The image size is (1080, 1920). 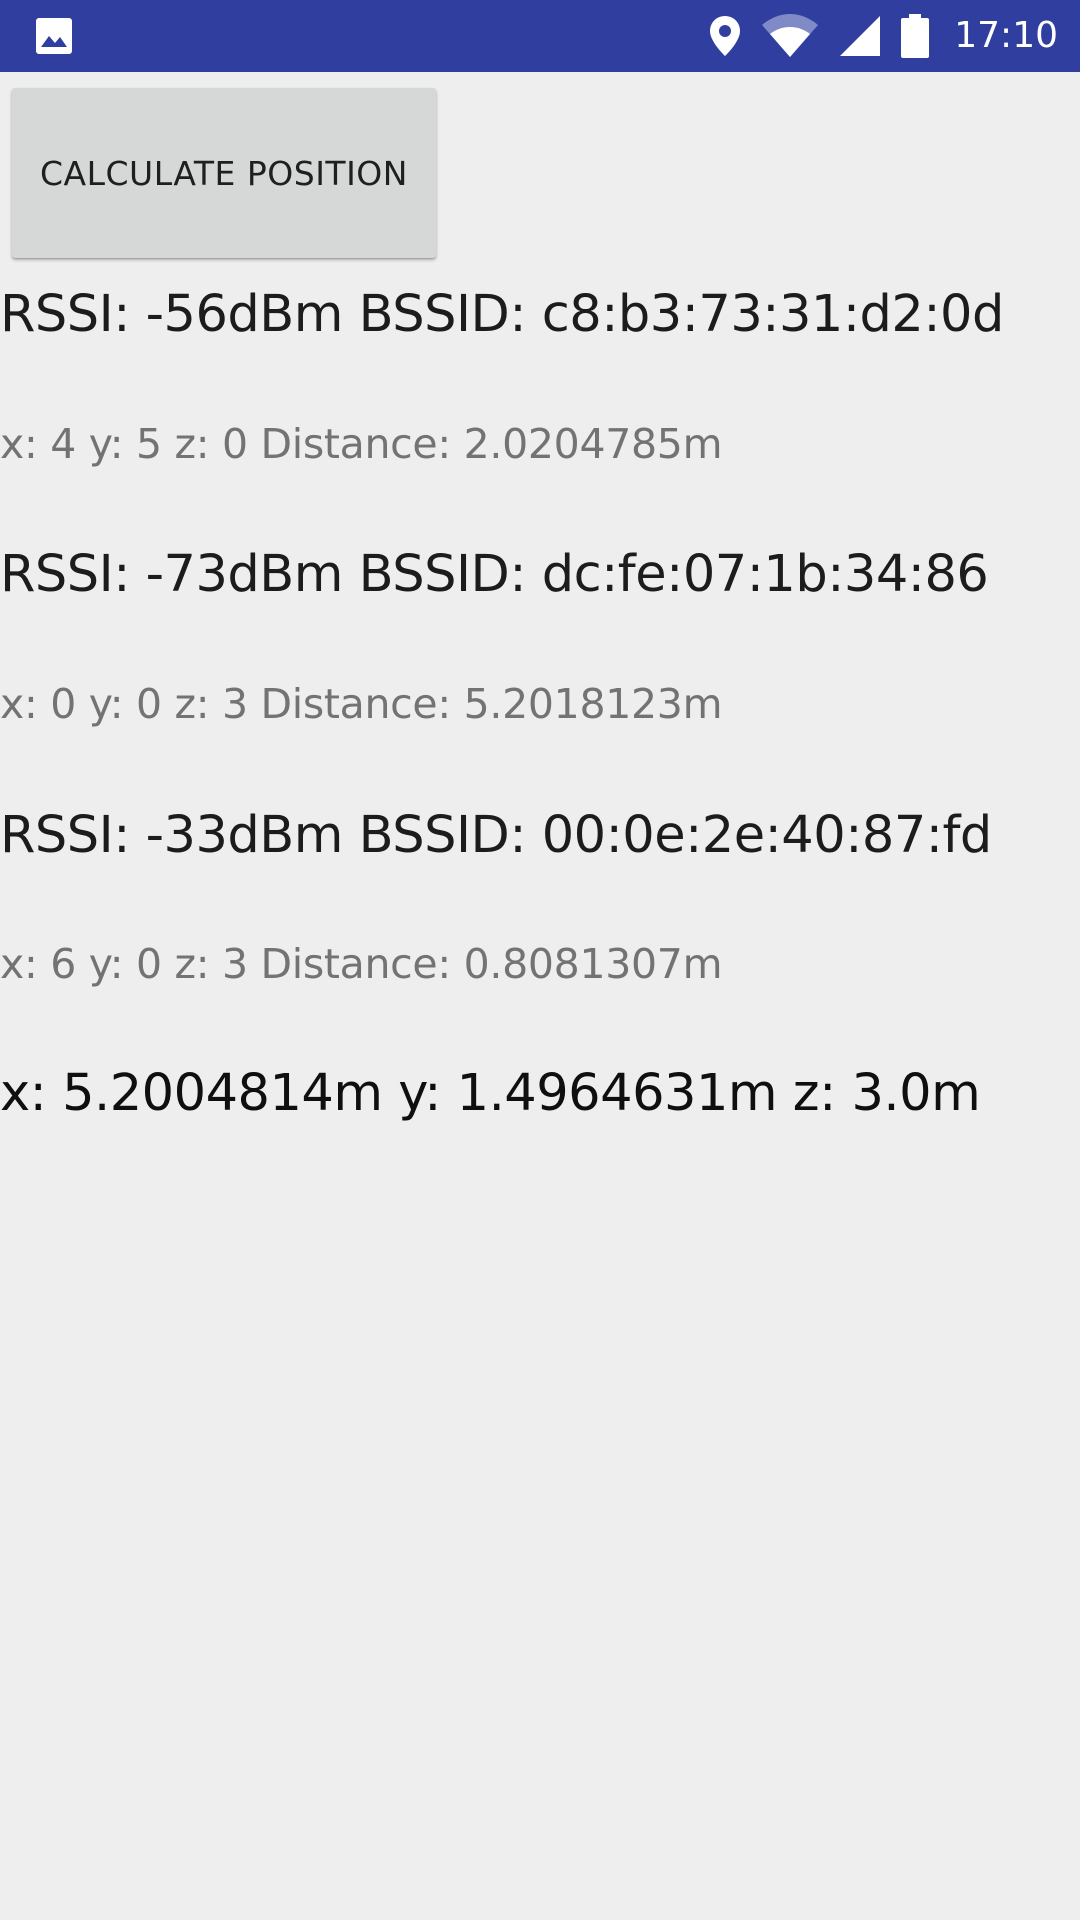 I want to click on ap-rssi-text: RSSI: -33dBm BSSID: 00:0e:2e:40:87:fd, so click(x=496, y=835).